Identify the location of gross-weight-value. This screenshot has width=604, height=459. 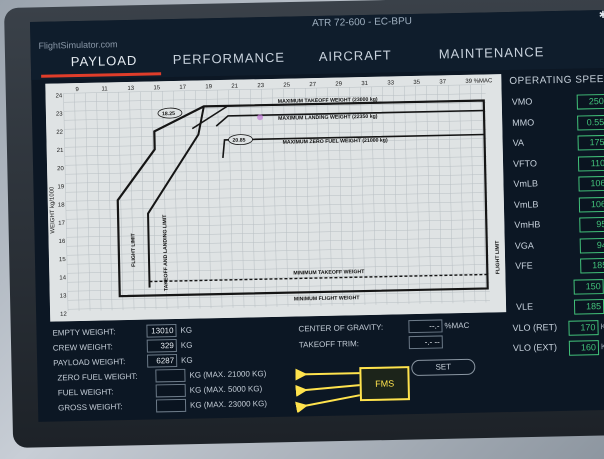
(171, 405).